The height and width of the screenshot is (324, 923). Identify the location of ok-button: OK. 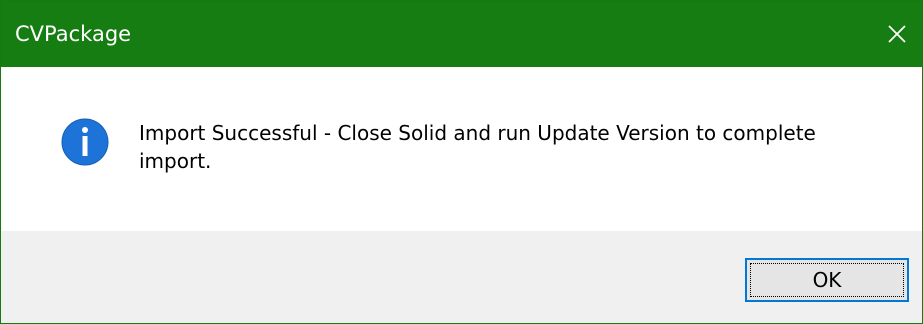
(827, 280).